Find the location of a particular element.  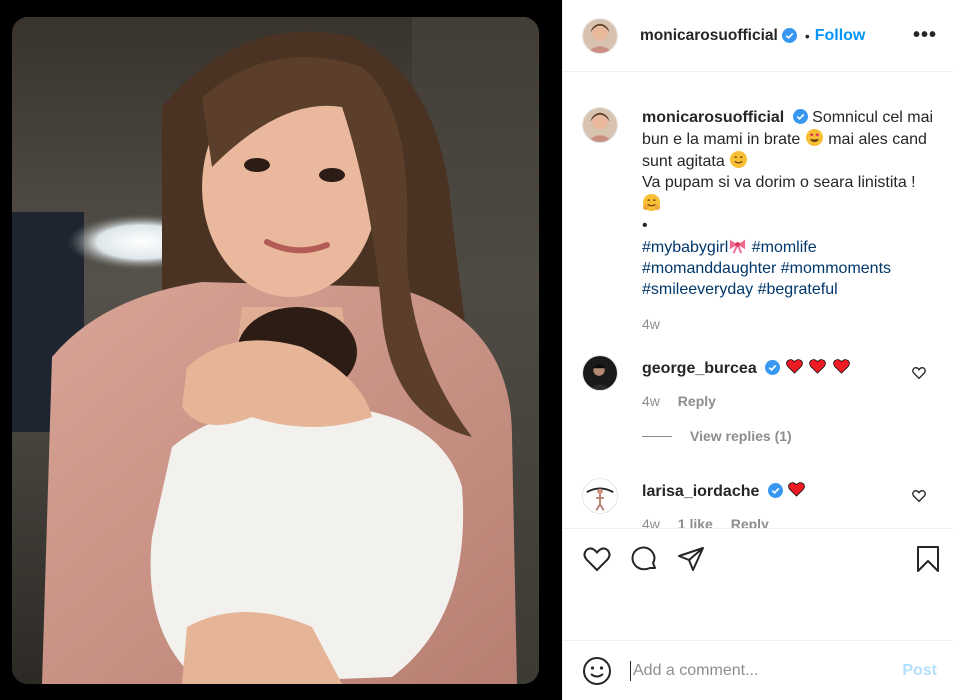

comment-item: george_burcea 4w Reply is located at coordinates (759, 382).